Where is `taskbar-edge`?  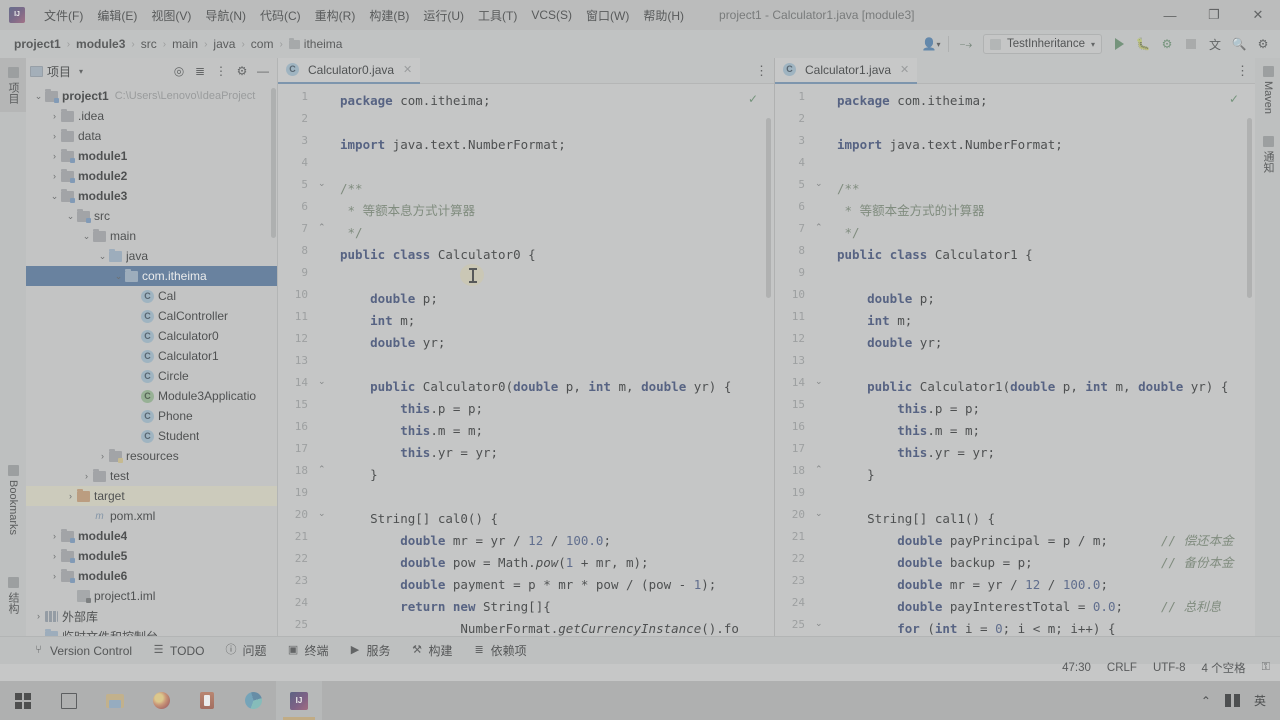
taskbar-edge is located at coordinates (253, 700).